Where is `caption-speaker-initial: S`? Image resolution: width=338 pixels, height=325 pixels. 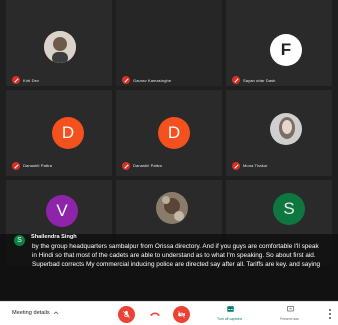
caption-speaker-initial: S is located at coordinates (19, 240).